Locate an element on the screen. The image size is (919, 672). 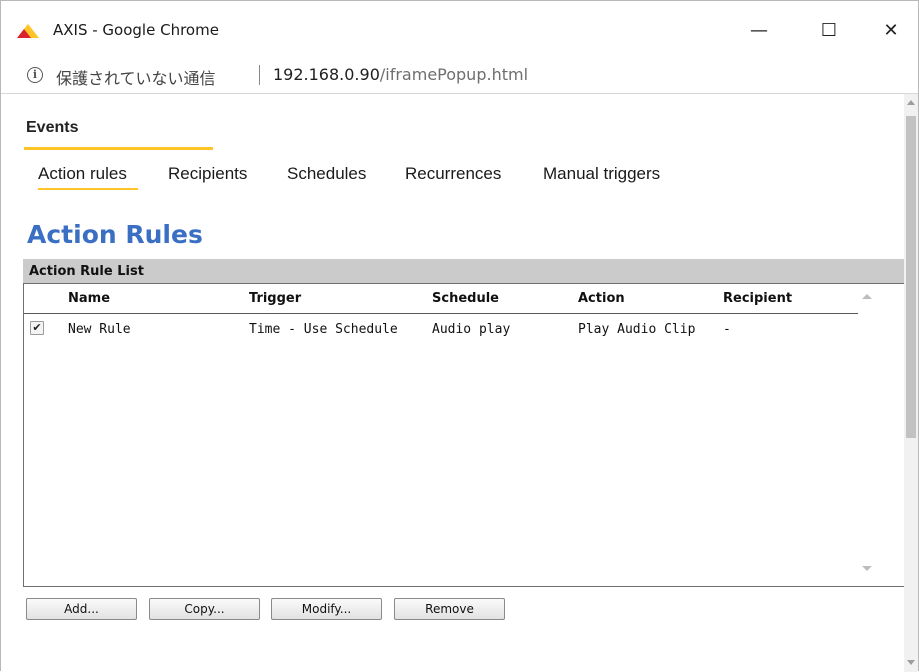
scroll-up-icon is located at coordinates (867, 296).